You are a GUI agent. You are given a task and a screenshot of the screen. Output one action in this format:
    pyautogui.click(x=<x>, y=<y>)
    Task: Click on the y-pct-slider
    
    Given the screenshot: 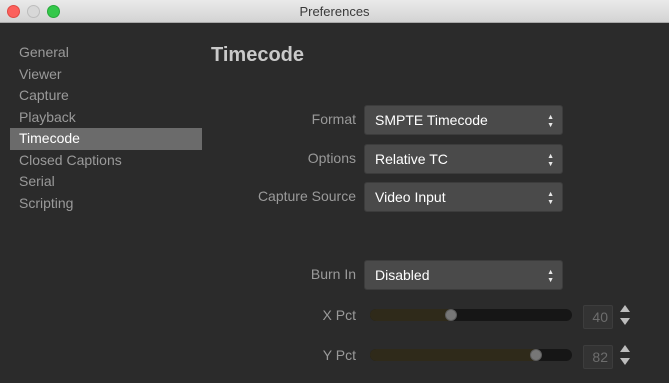 What is the action you would take?
    pyautogui.click(x=471, y=355)
    